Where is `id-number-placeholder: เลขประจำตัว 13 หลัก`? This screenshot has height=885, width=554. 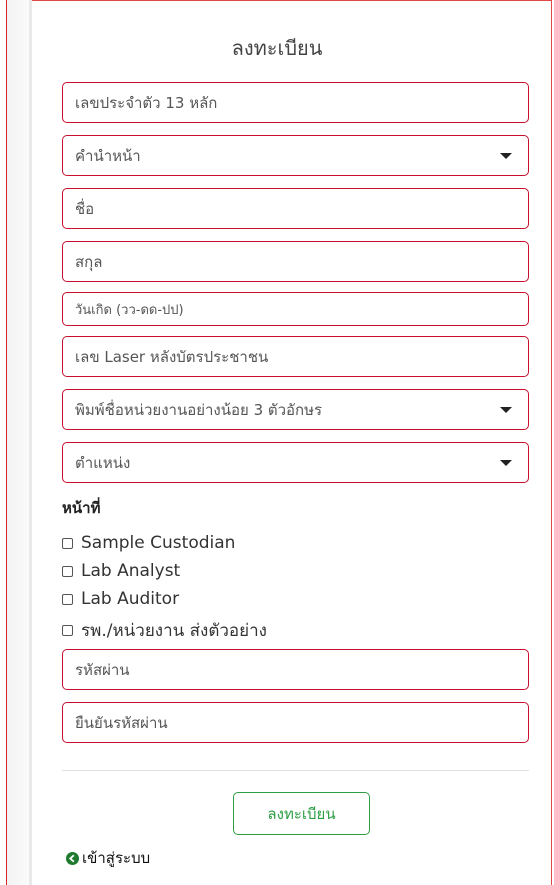 id-number-placeholder: เลขประจำตัว 13 หลัก is located at coordinates (146, 102).